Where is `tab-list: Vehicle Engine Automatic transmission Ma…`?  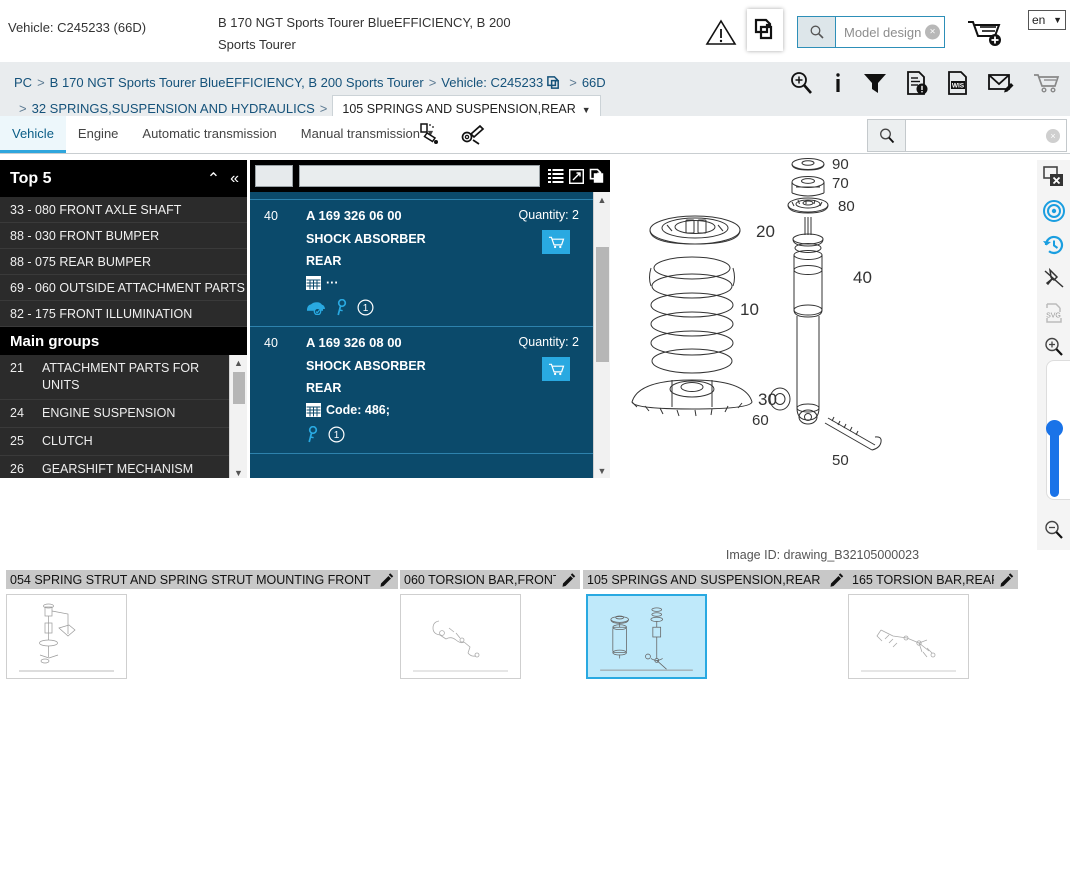 tab-list: Vehicle Engine Automatic transmission Ma… is located at coordinates (223, 134).